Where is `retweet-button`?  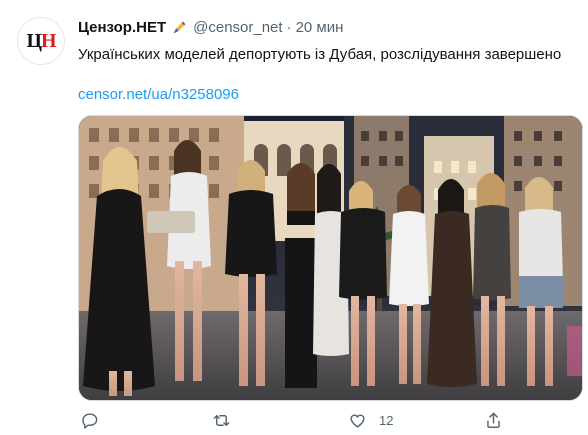 retweet-button is located at coordinates (221, 420).